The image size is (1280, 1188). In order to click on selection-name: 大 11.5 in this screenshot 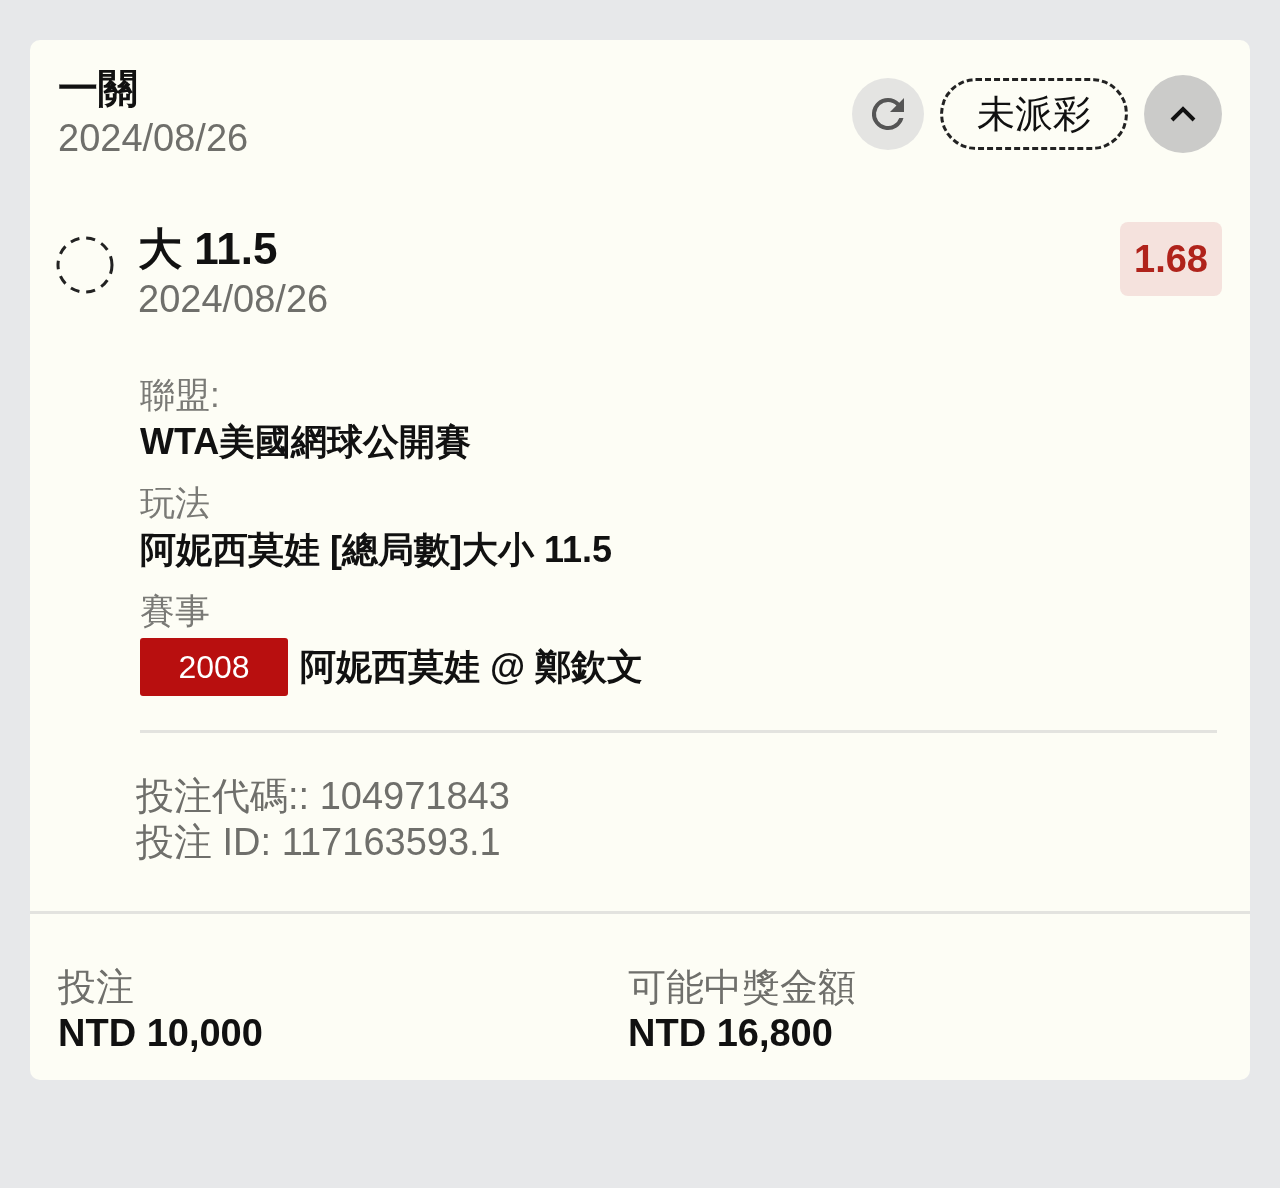, I will do `click(208, 249)`.